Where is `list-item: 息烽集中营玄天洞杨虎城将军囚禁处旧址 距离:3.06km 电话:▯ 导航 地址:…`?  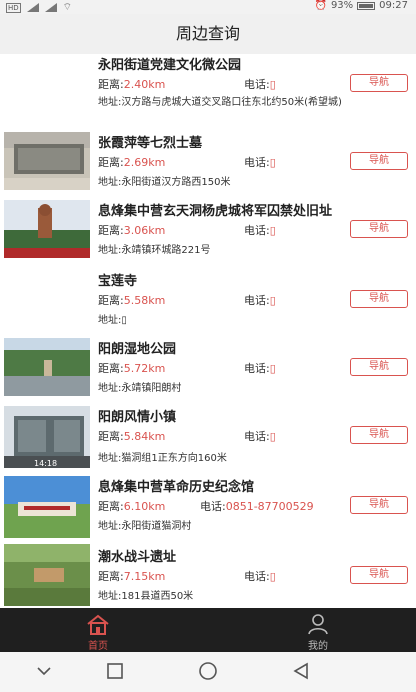 list-item: 息烽集中营玄天洞杨虎城将军囚禁处旧址 距离:3.06km 电话:▯ 导航 地址:… is located at coordinates (208, 232).